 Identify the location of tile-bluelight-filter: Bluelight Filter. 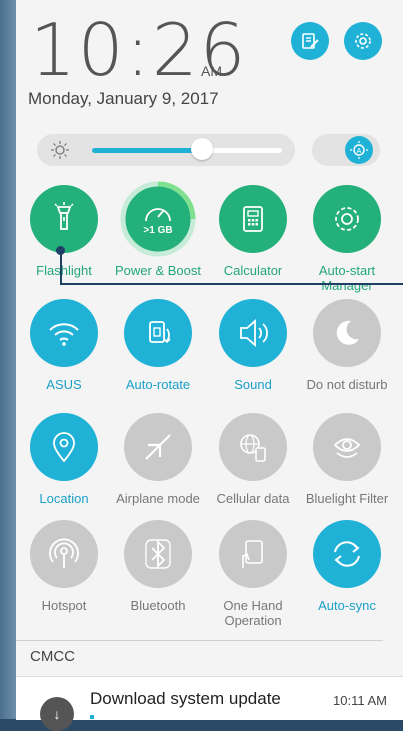
(347, 459).